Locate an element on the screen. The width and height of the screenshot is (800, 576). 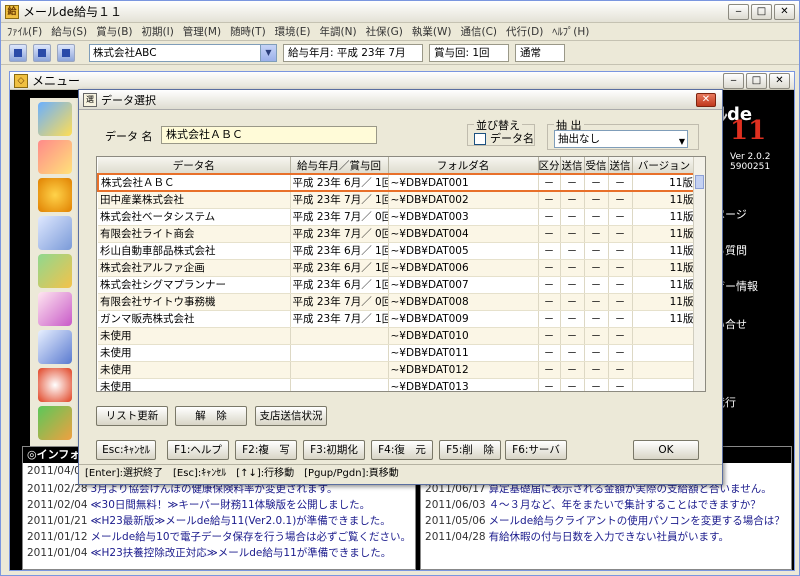
table-row: 有限会社ライト商会 平成 23年 7月／ 0回 ~¥DB¥DAT004 －－－－ 11版 is located at coordinates (397, 234).